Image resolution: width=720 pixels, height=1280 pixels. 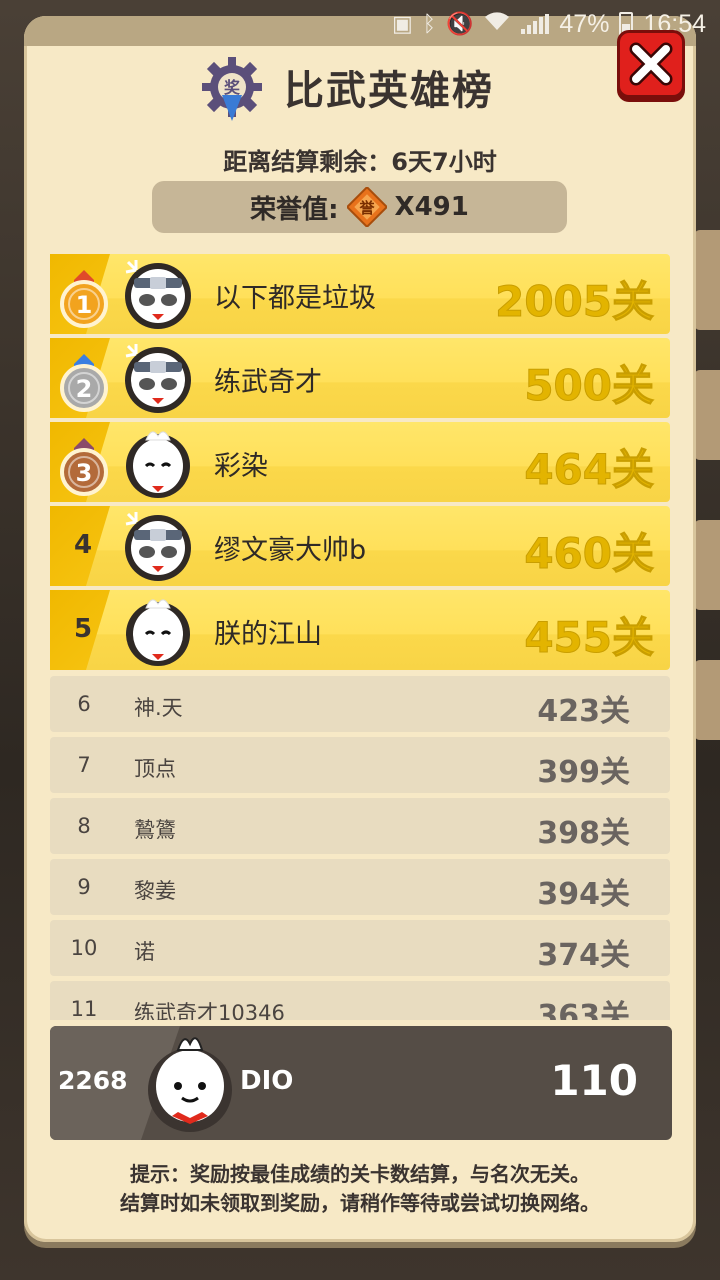 I want to click on gold-medal-icon: 1, so click(x=84, y=295).